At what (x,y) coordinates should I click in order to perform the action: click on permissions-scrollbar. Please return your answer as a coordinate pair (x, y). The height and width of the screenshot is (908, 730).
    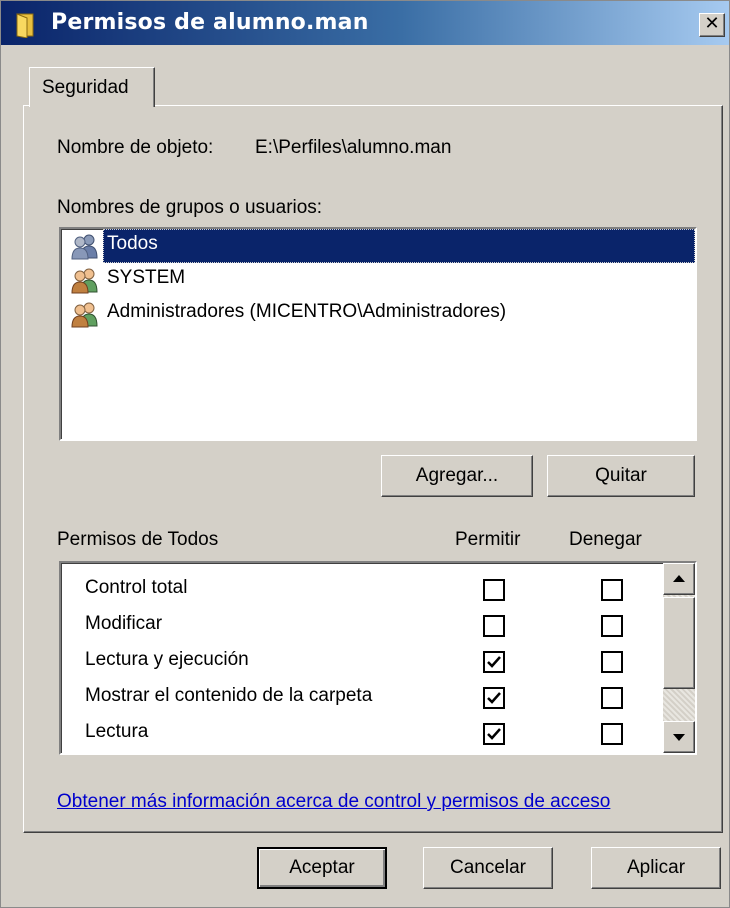
    Looking at the image, I should click on (679, 658).